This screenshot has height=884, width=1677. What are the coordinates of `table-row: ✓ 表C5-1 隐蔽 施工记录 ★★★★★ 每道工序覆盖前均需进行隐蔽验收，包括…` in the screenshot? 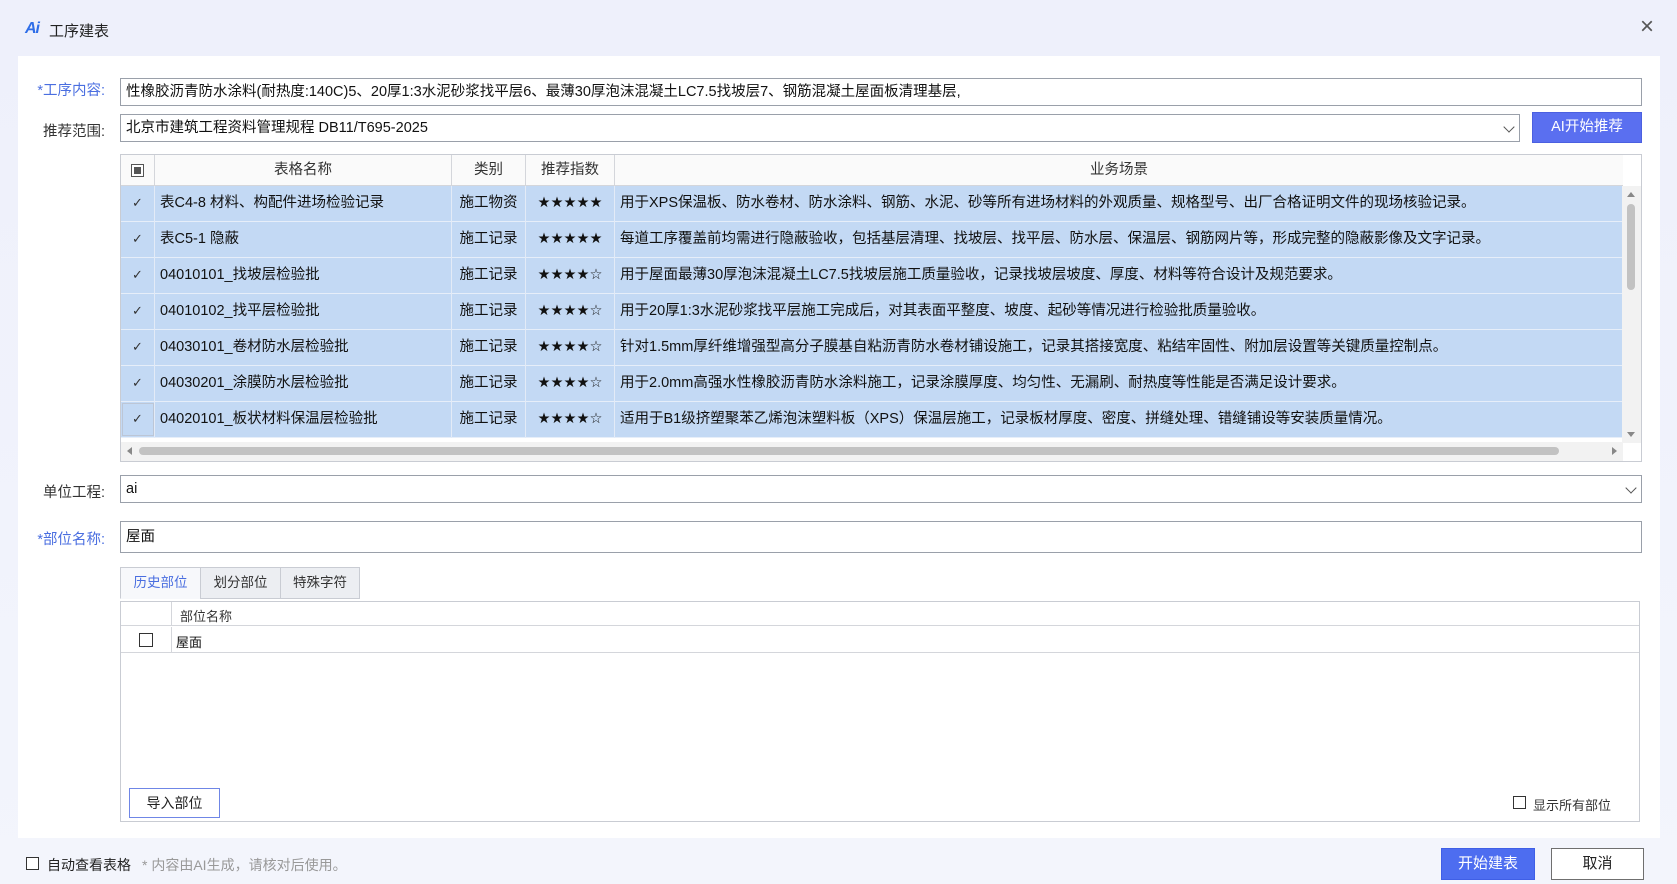 It's located at (872, 240).